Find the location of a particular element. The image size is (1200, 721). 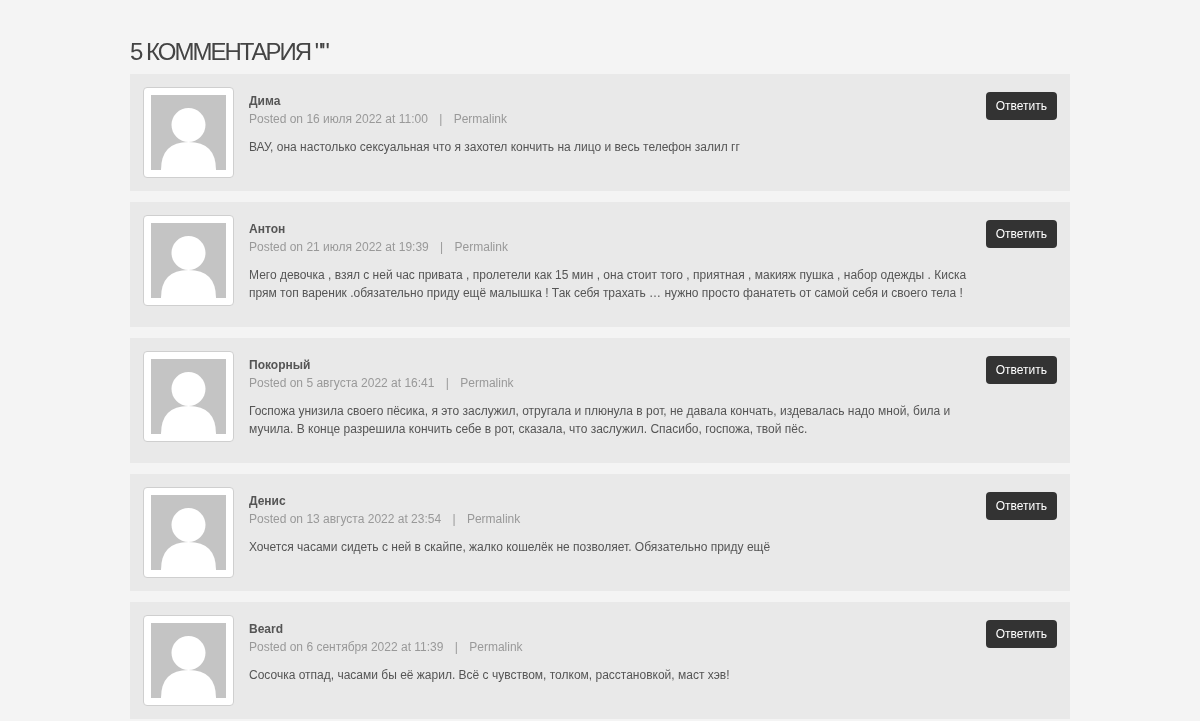

comment-text: Госпожа унизила своего пёсика, я это заслужил, отругала и плюнула в рот, не давала кончать, издевалась надо мной, била и мучила. В конце разрешила кончить себе в рот, сказала, что заслужил. Спасибо, госпожа, твой пёс. is located at coordinates (600, 420).